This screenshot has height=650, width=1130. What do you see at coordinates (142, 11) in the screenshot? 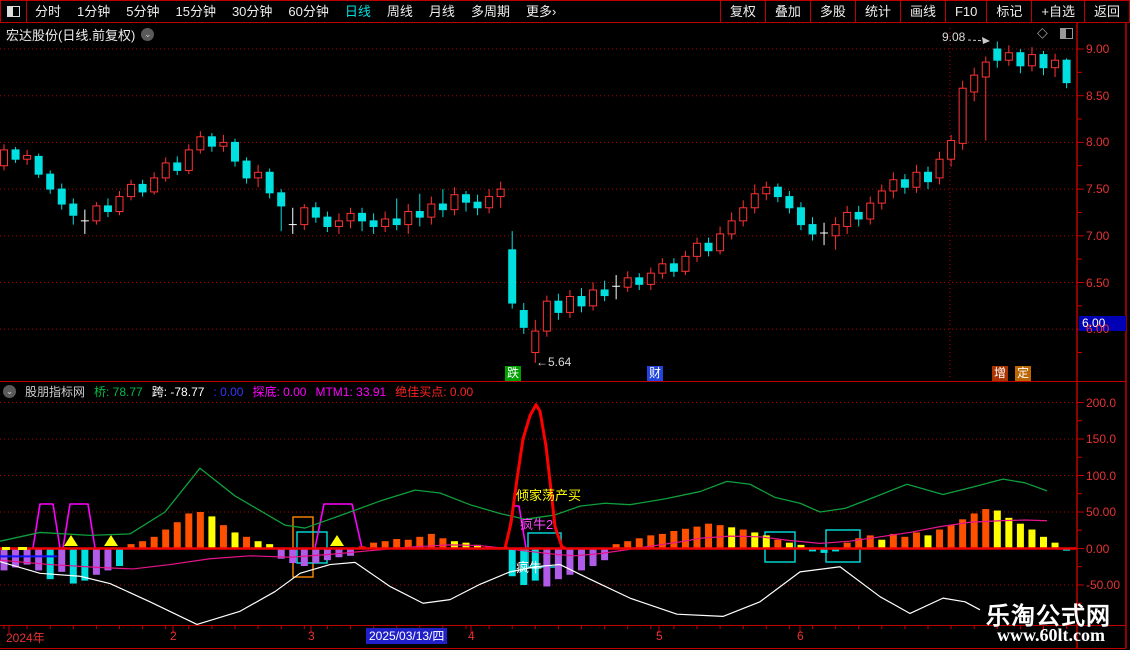
I see `toolbar-period-5分钟: 5分钟` at bounding box center [142, 11].